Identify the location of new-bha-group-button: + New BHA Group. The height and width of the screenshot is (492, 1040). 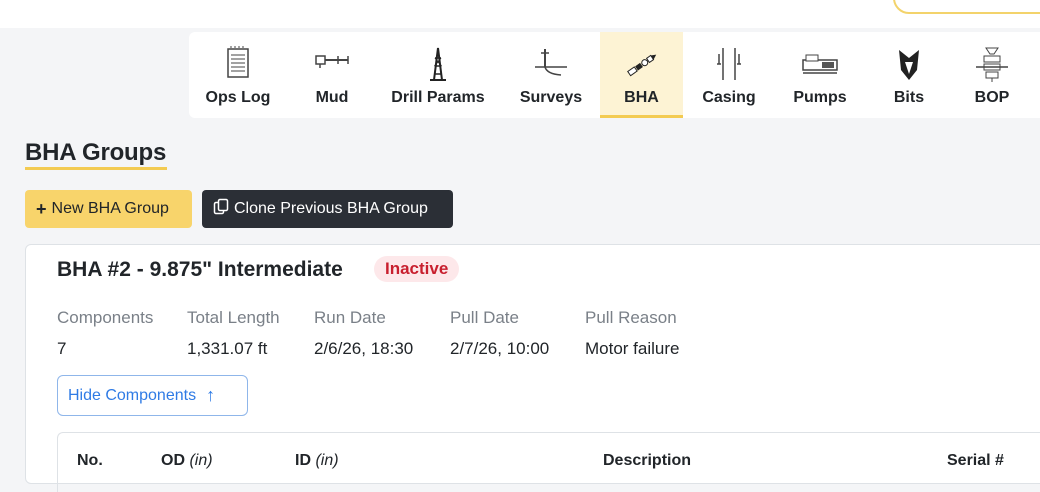
(108, 209).